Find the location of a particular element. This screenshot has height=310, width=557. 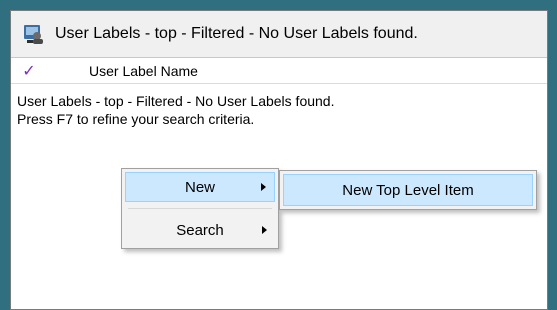

new-submenu: New Top Level Item is located at coordinates (408, 190).